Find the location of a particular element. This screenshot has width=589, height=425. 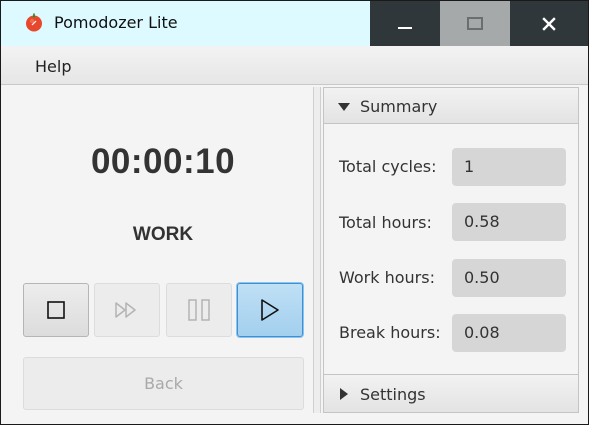

maximize-button is located at coordinates (475, 23).